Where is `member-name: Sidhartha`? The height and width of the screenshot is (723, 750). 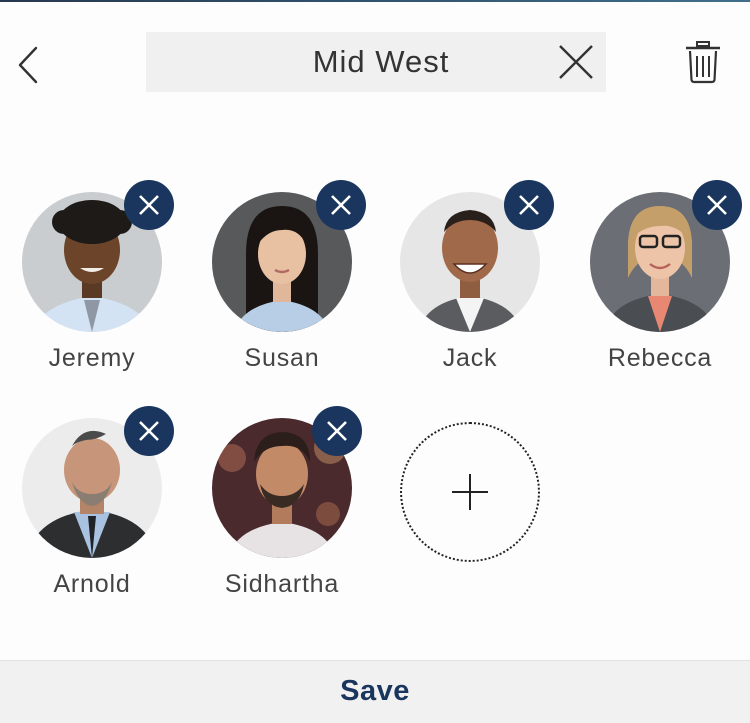 member-name: Sidhartha is located at coordinates (282, 584).